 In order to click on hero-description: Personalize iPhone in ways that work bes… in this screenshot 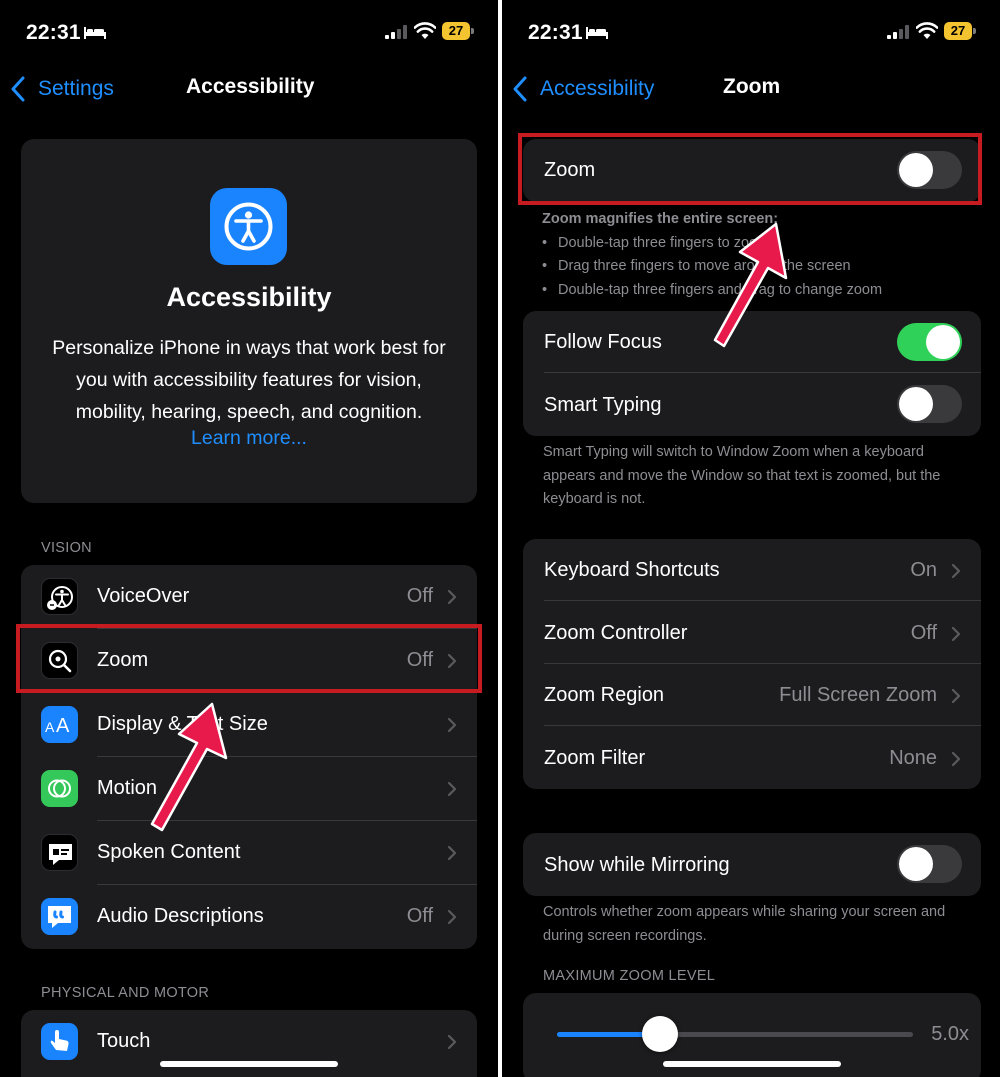, I will do `click(249, 380)`.